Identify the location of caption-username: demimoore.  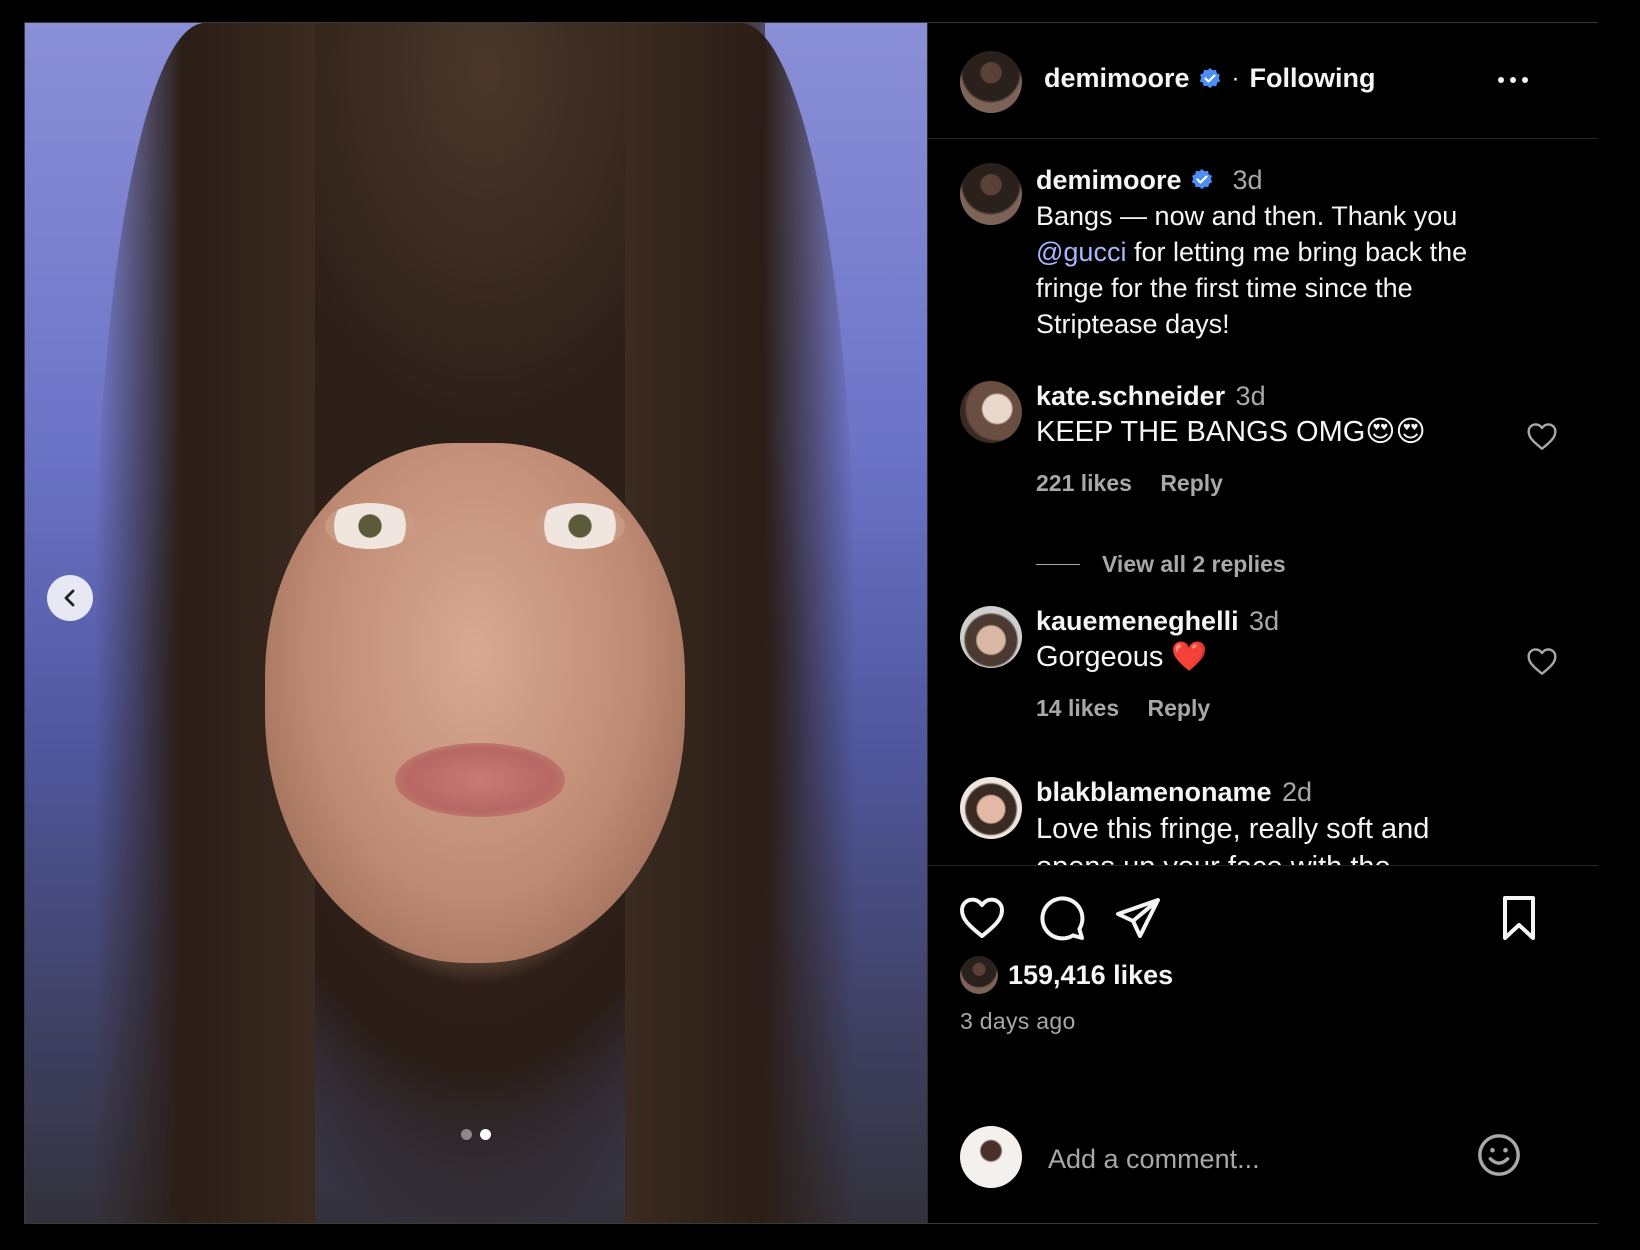
(1109, 180).